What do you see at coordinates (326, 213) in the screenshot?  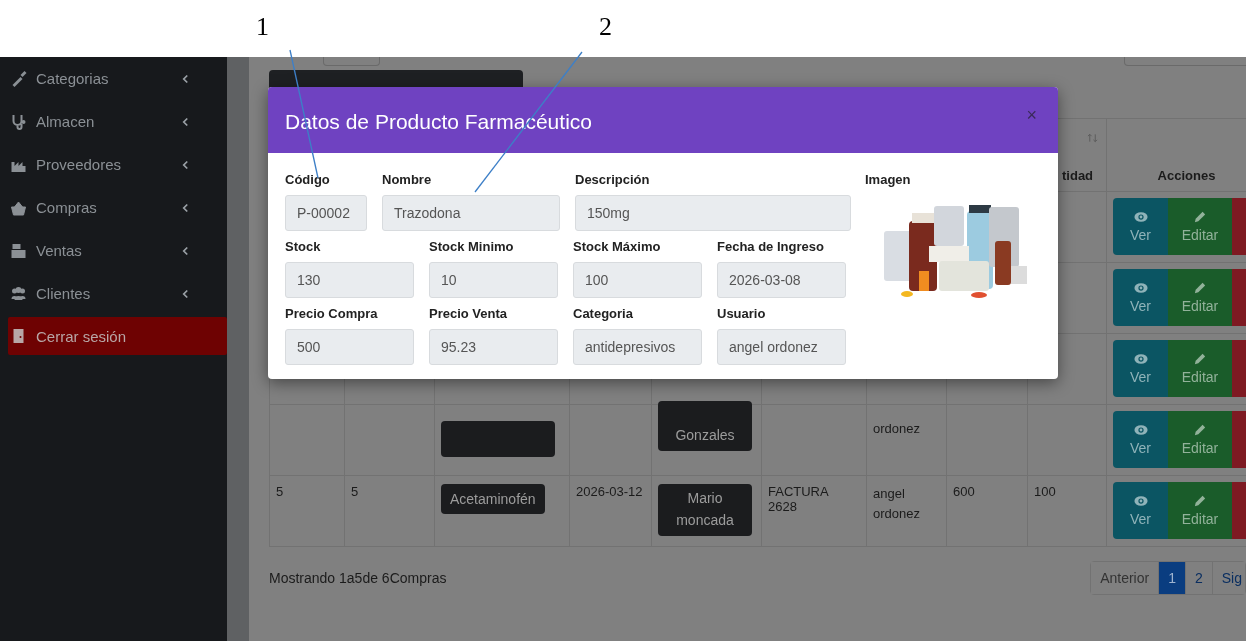 I see `input-field: P-00002` at bounding box center [326, 213].